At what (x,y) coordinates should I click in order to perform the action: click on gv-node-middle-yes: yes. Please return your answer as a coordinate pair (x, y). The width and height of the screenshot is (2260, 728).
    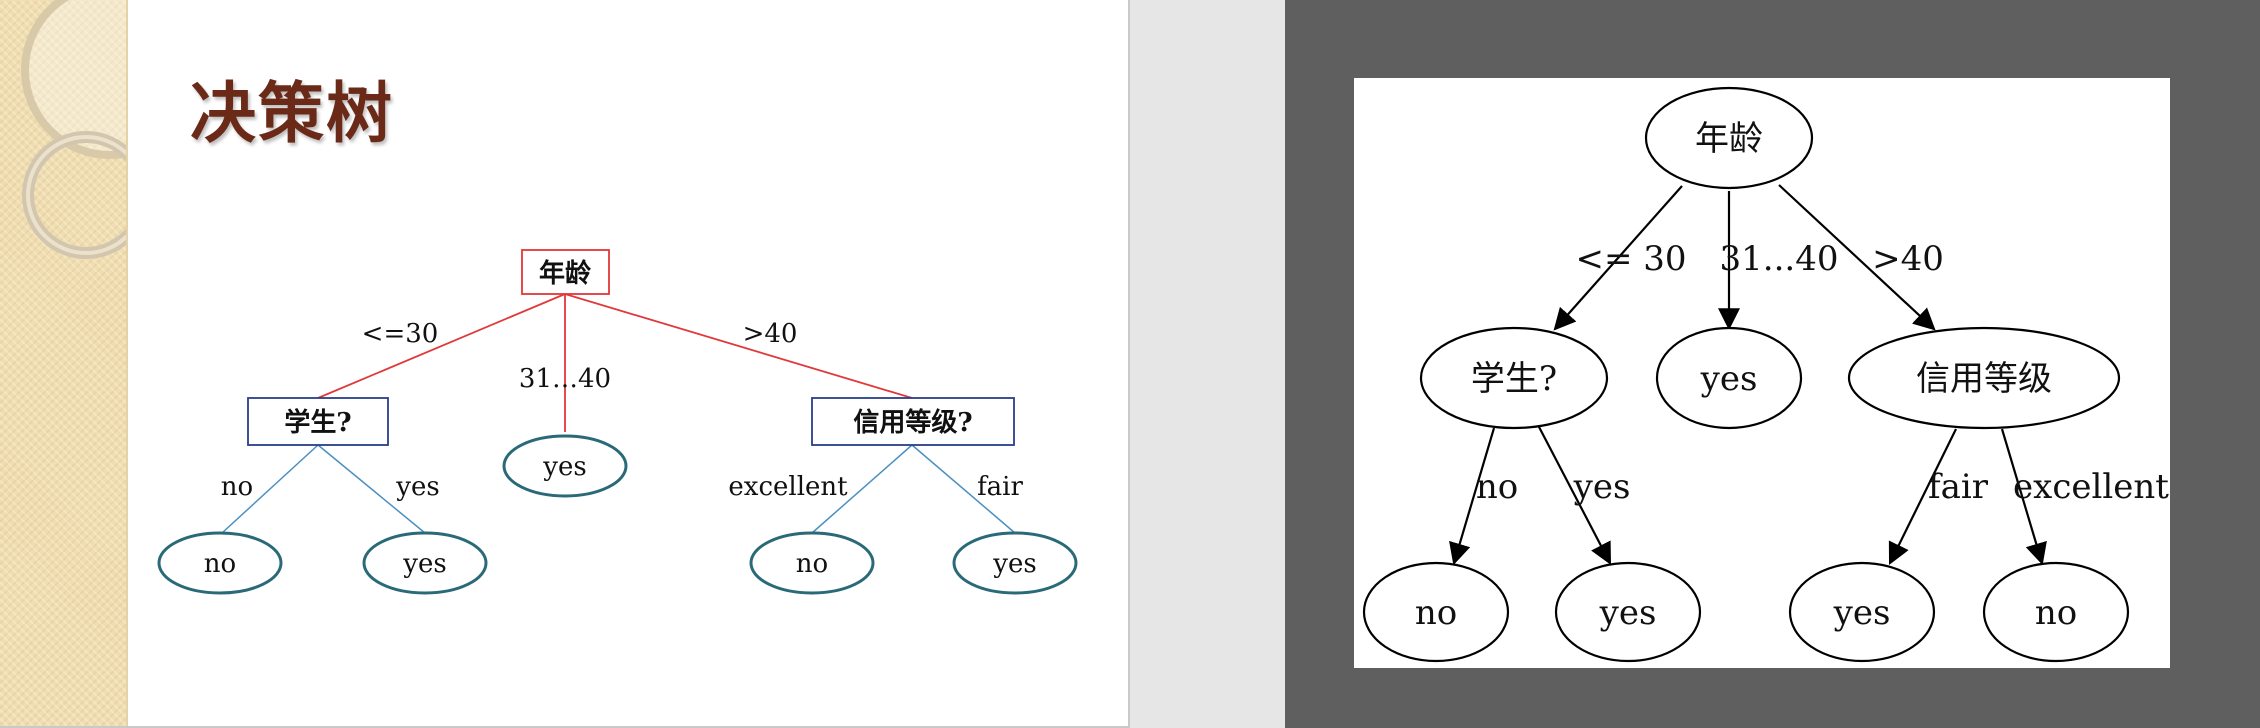
    Looking at the image, I should click on (1729, 378).